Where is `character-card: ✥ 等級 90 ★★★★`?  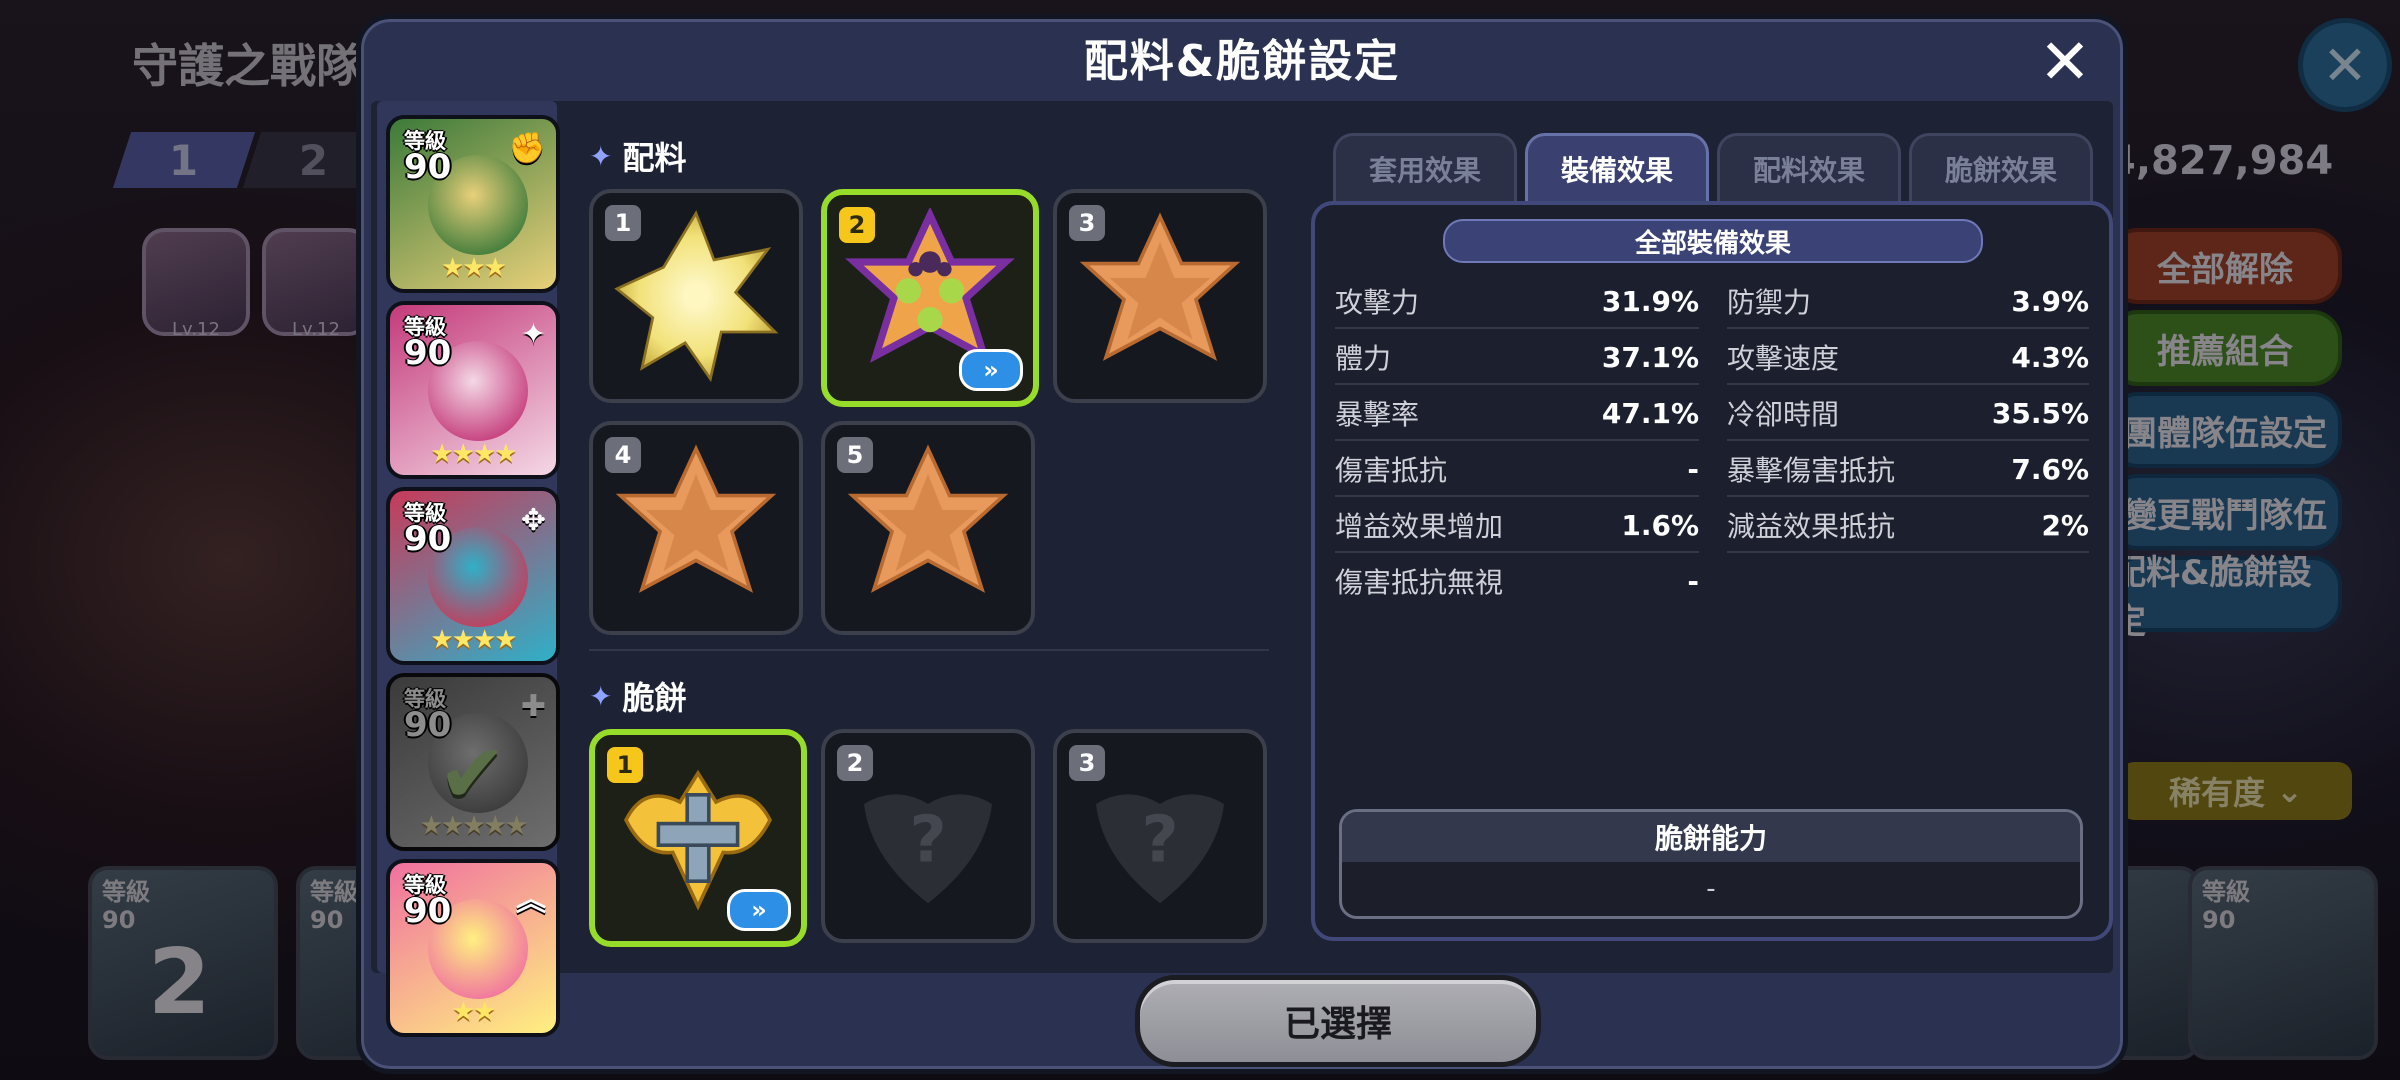
character-card: ✥ 等級 90 ★★★★ is located at coordinates (473, 576).